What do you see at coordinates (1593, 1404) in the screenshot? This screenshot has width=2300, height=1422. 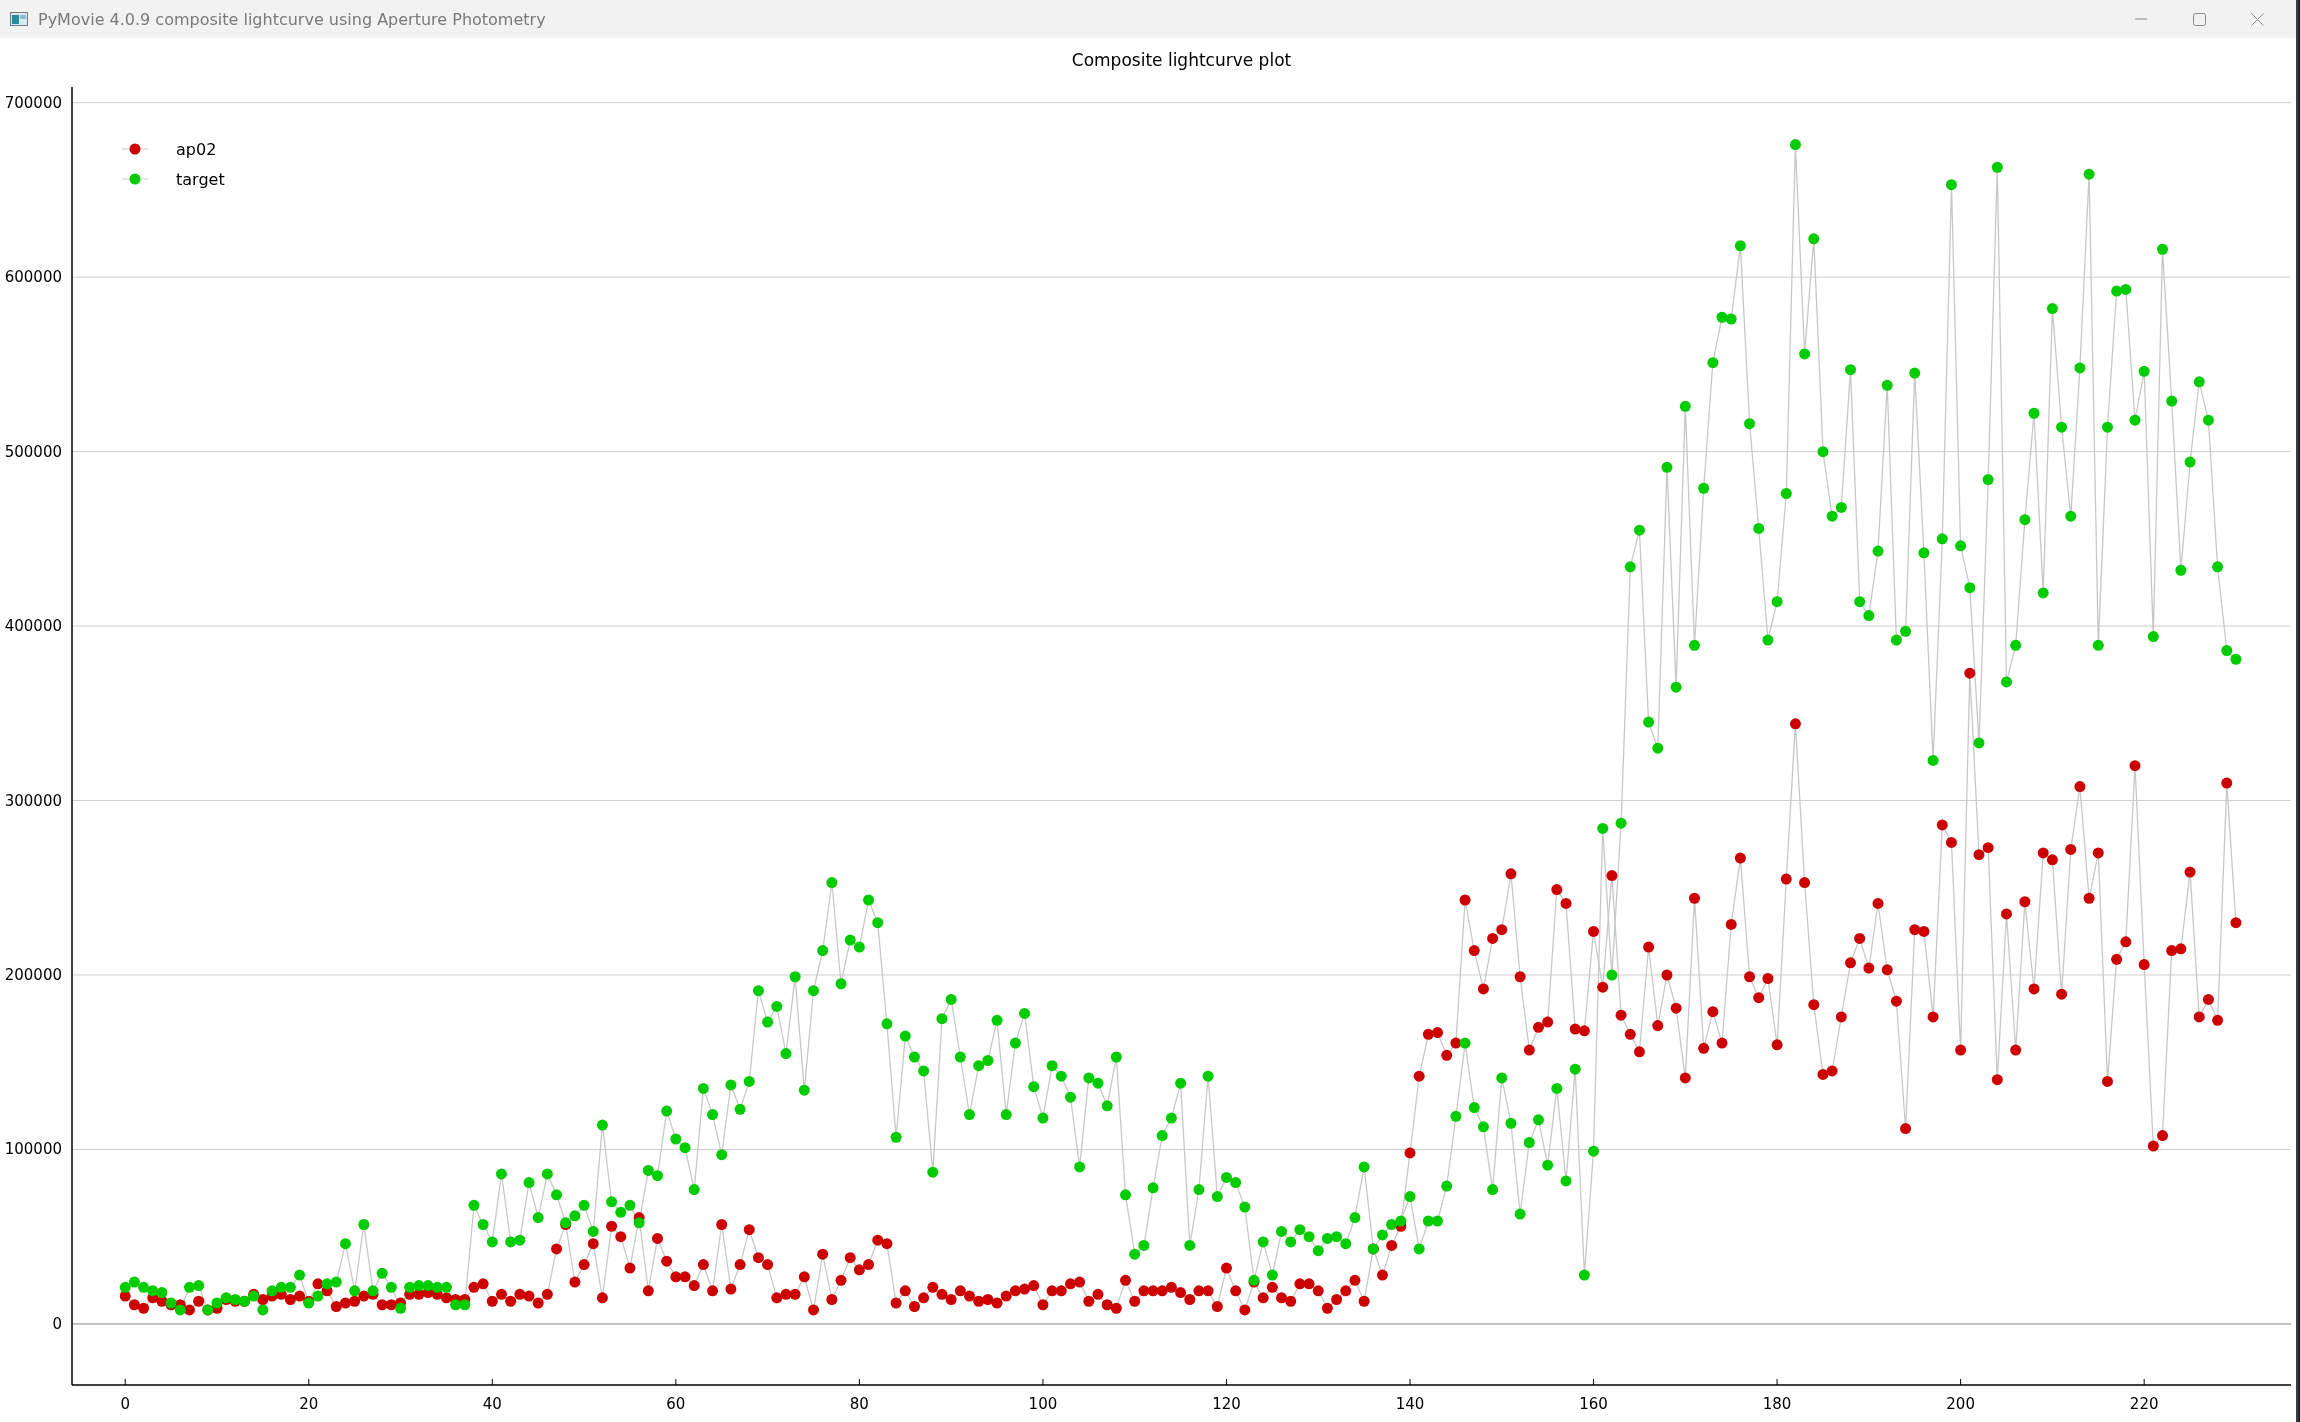 I see `axis-tick-label: 160` at bounding box center [1593, 1404].